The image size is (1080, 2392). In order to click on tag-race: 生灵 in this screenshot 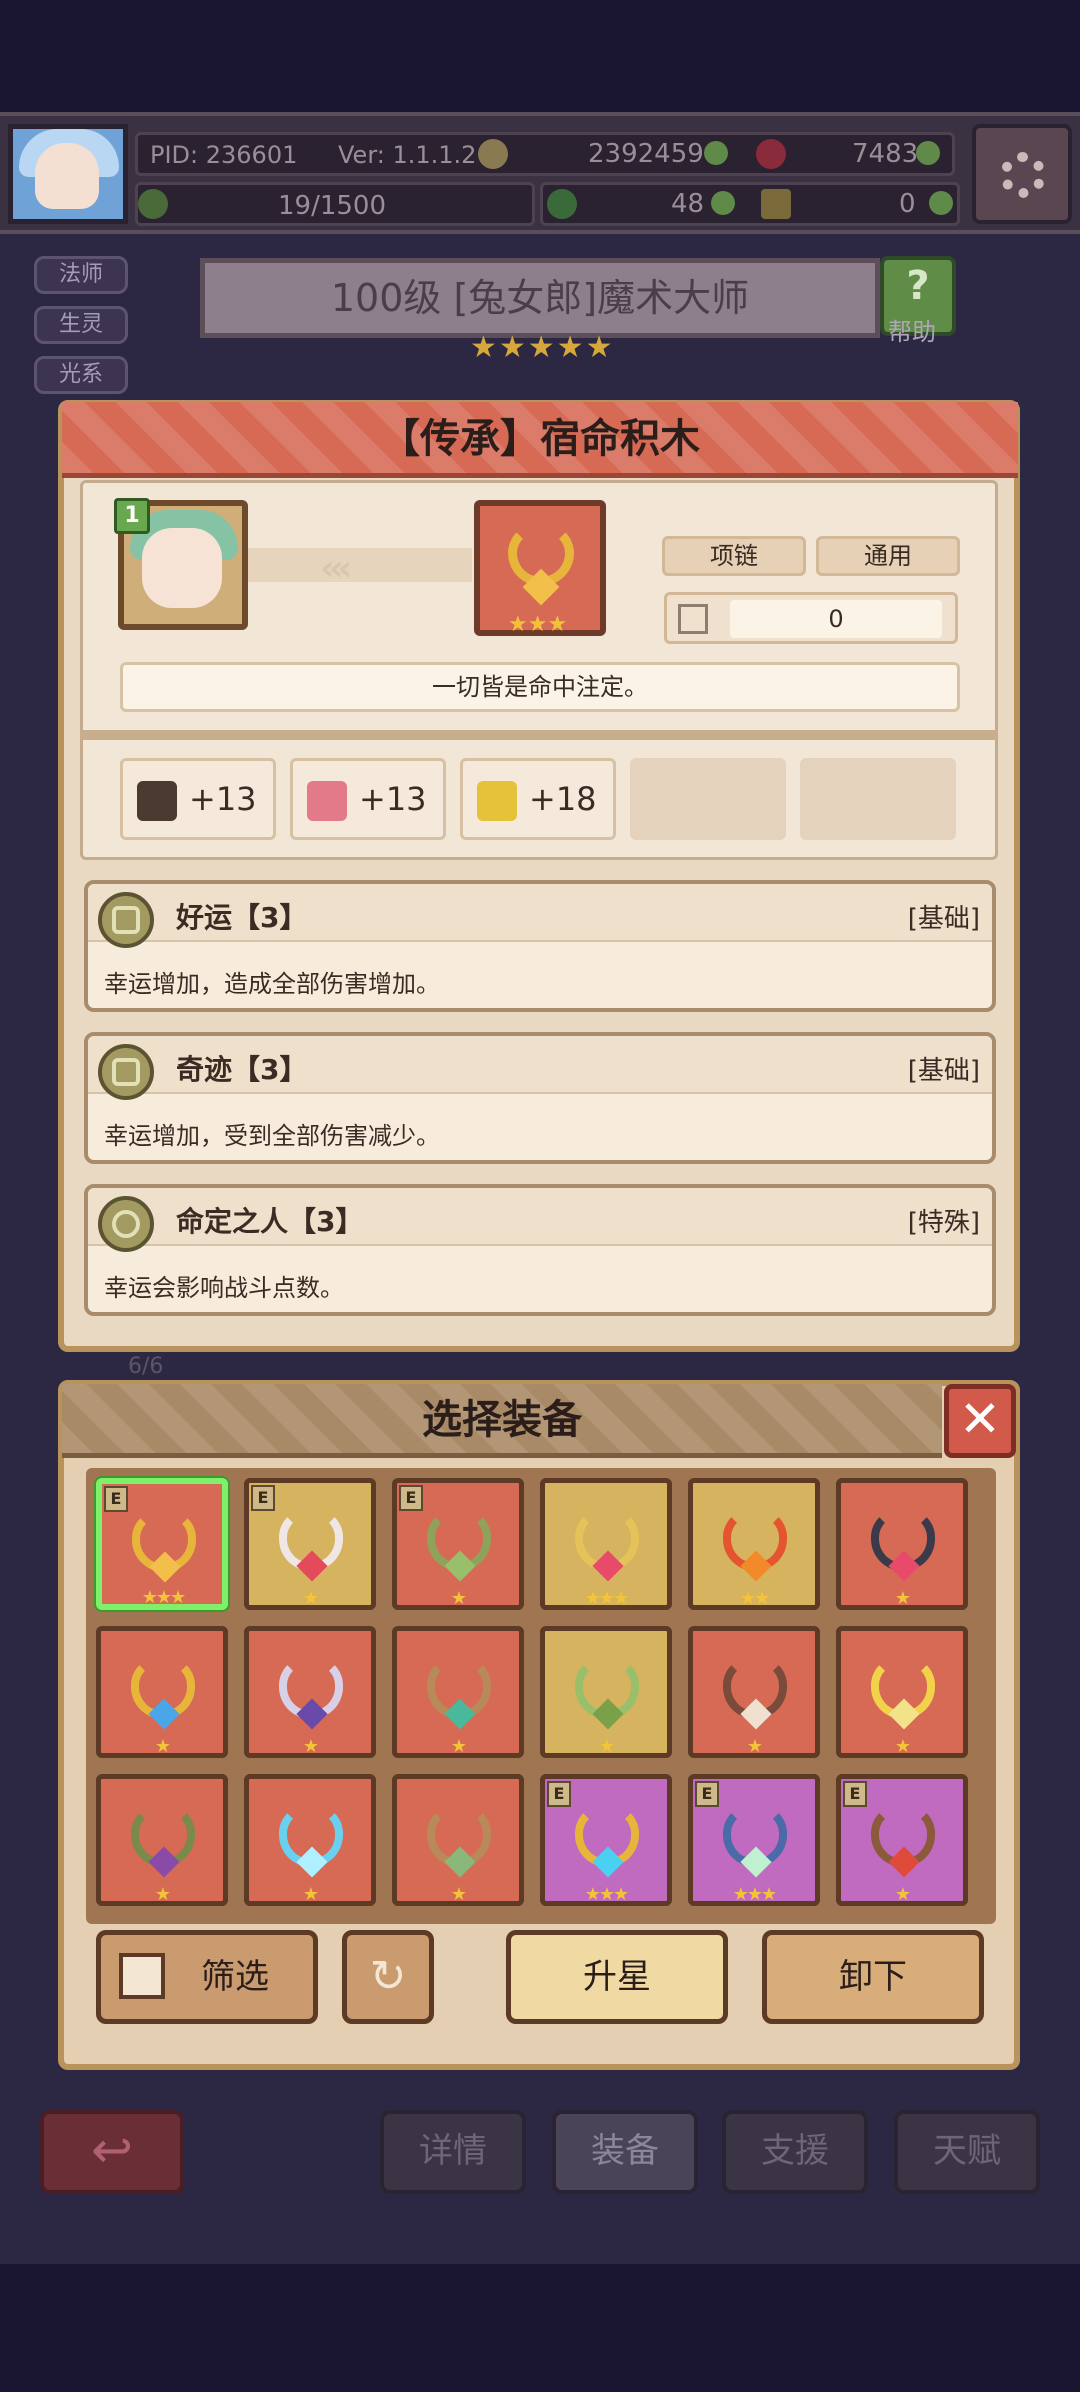, I will do `click(81, 325)`.